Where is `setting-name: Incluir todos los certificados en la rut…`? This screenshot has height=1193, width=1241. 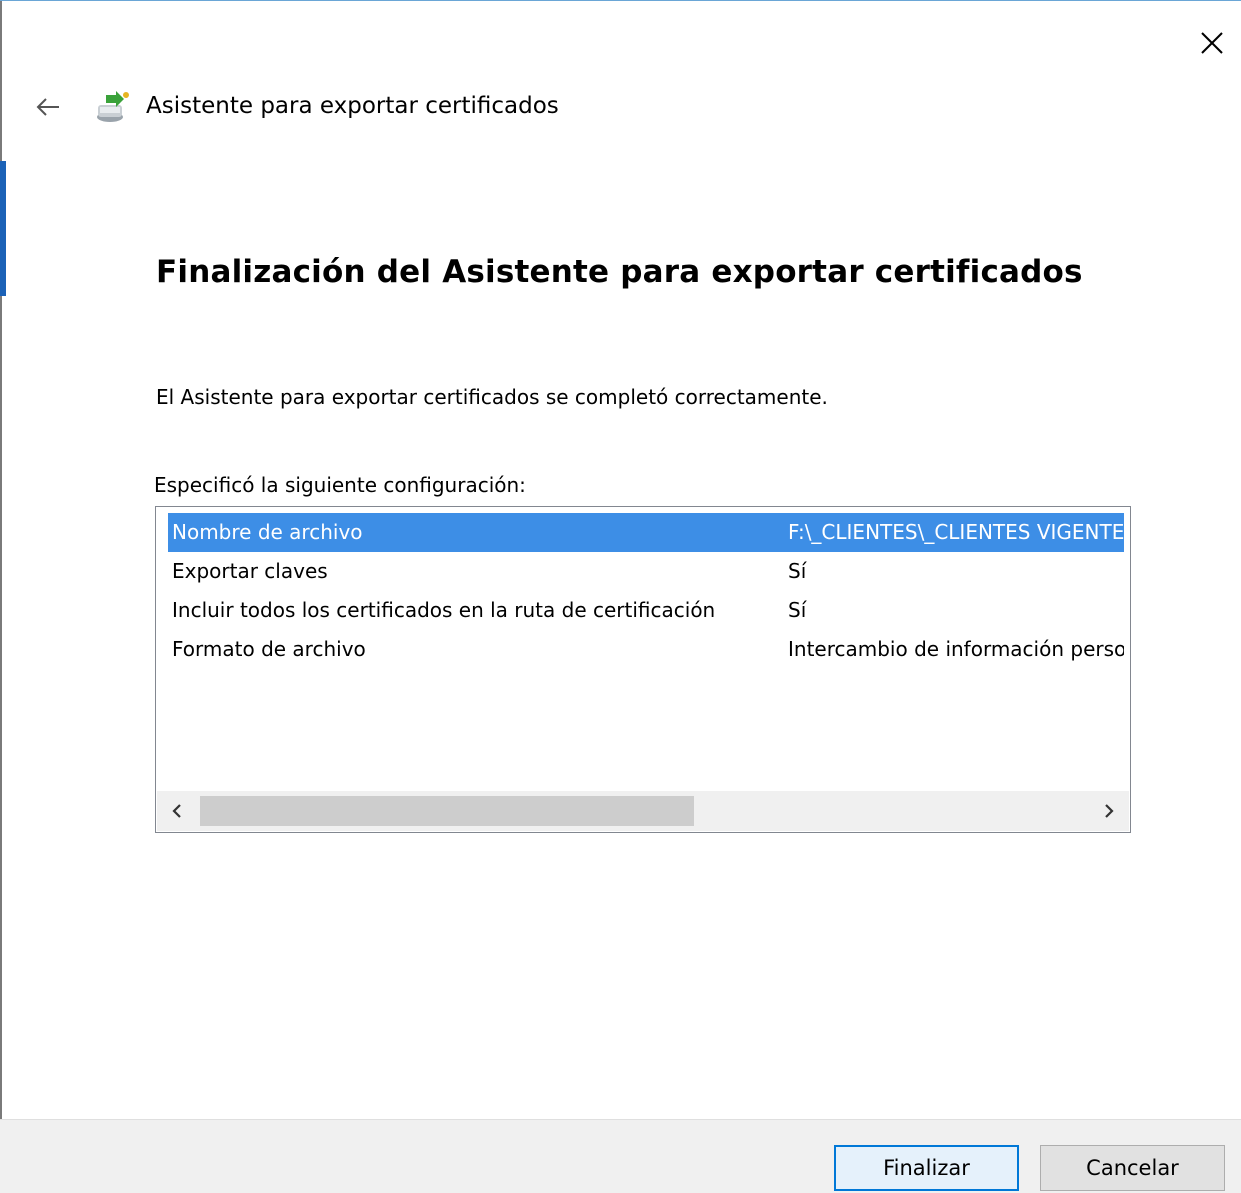
setting-name: Incluir todos los certificados en la rut… is located at coordinates (444, 610).